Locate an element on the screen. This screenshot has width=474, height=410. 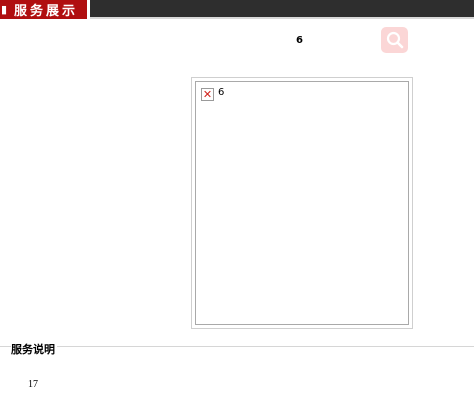
magnifier-icon is located at coordinates (394, 40).